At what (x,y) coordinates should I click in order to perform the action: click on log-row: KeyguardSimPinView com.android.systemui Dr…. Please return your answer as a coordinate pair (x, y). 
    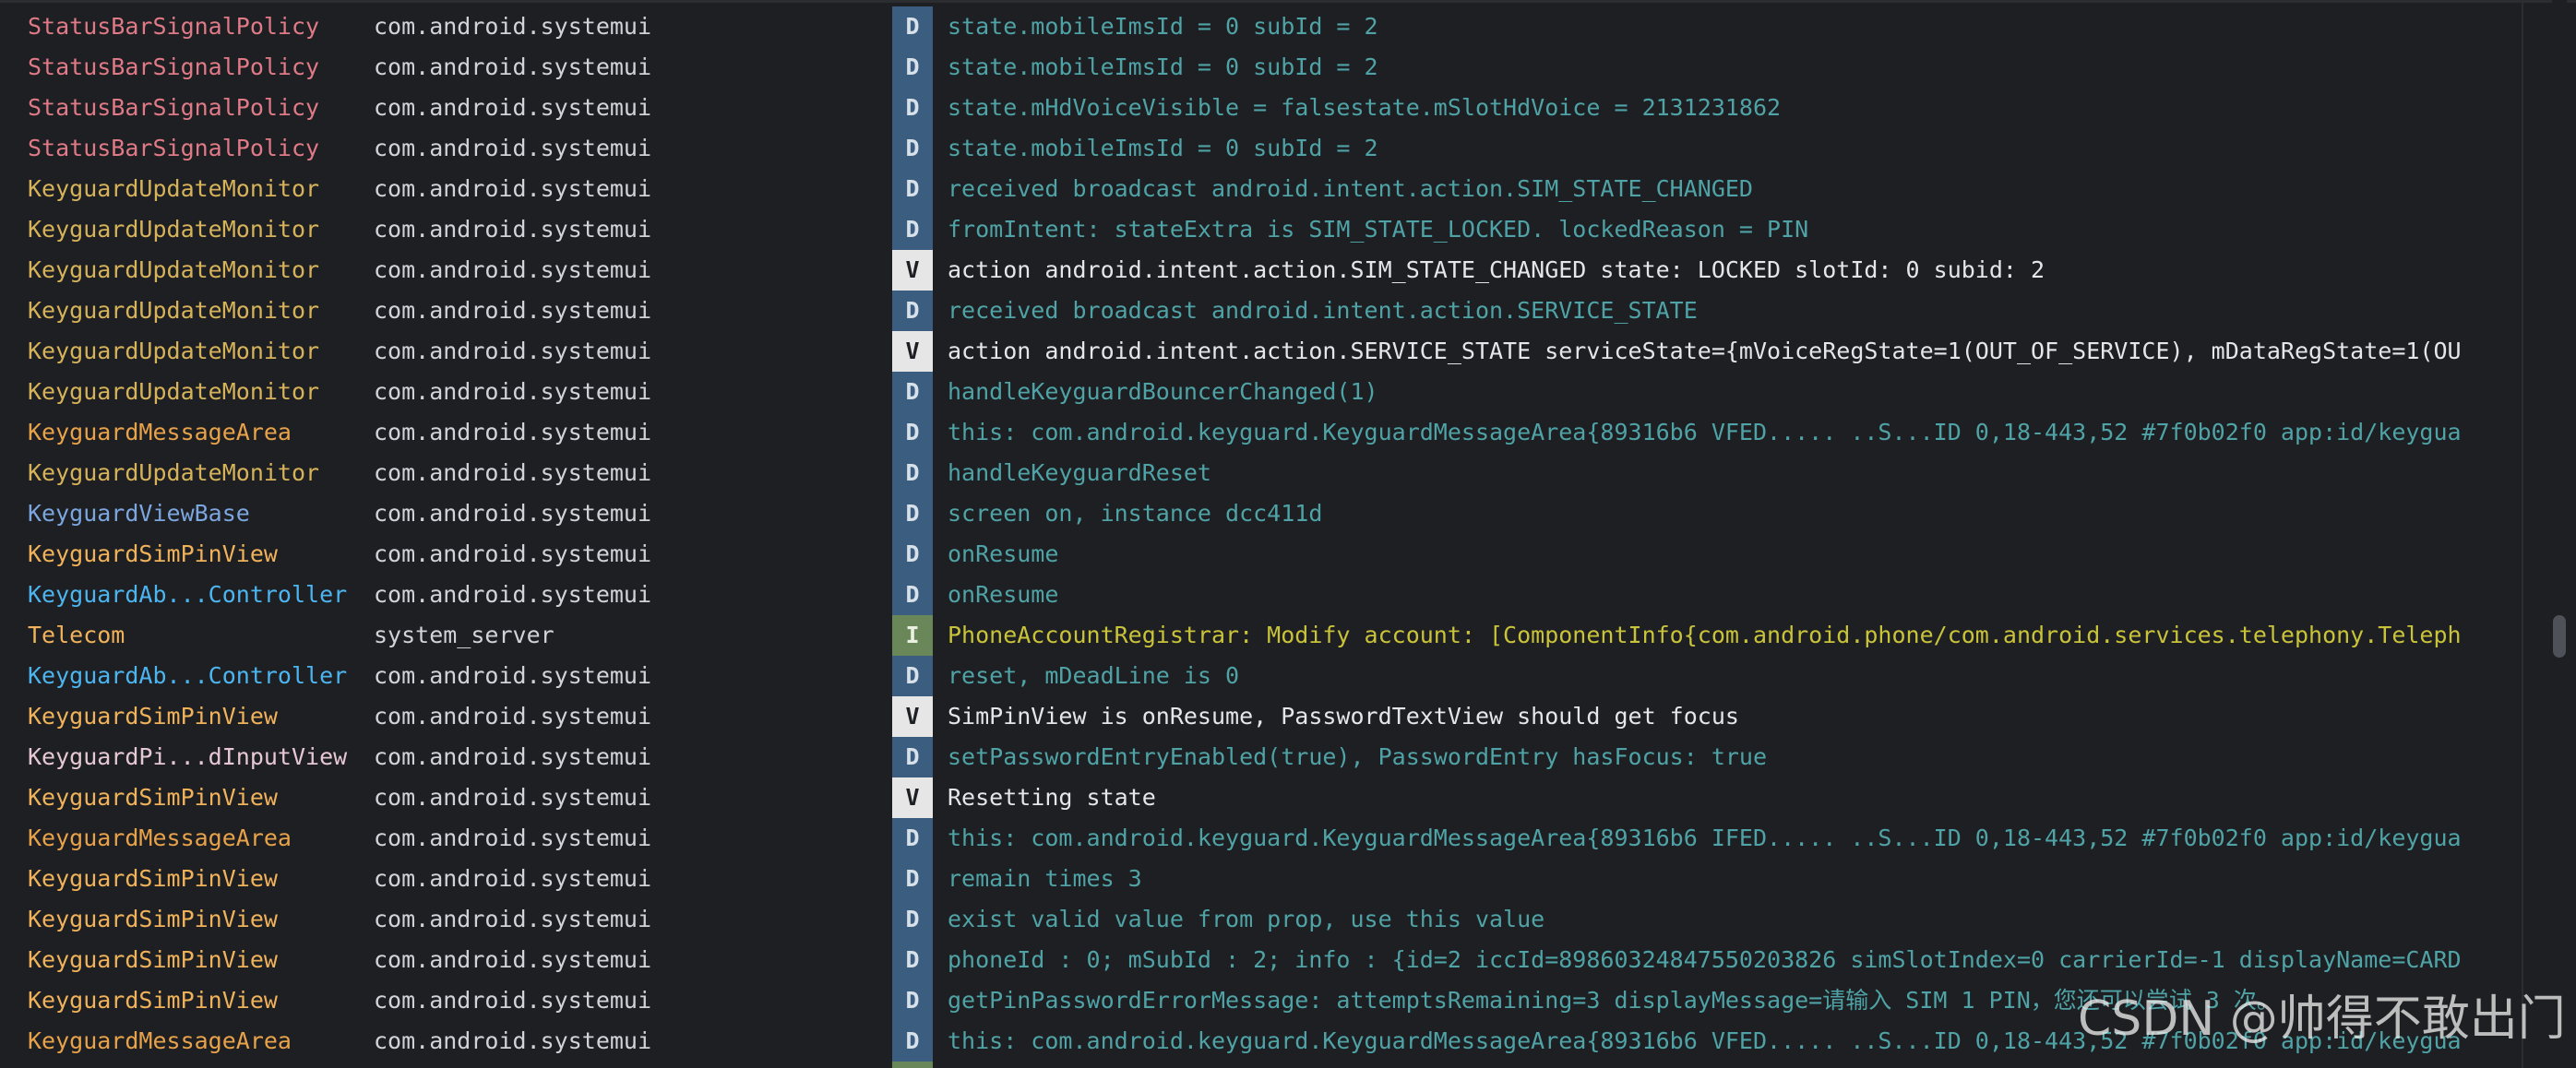
    Looking at the image, I should click on (1264, 879).